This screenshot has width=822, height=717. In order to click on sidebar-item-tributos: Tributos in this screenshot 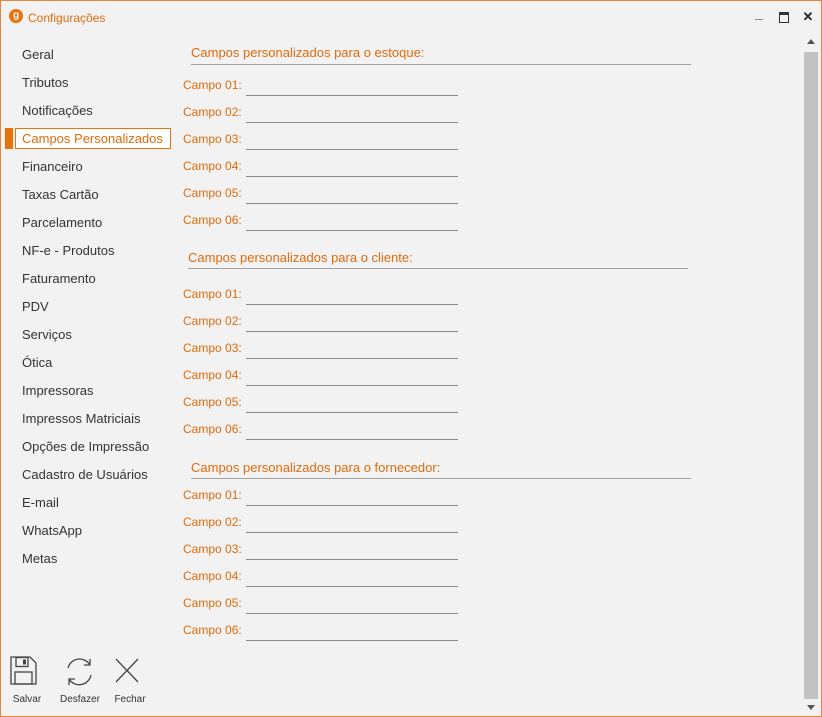, I will do `click(45, 83)`.